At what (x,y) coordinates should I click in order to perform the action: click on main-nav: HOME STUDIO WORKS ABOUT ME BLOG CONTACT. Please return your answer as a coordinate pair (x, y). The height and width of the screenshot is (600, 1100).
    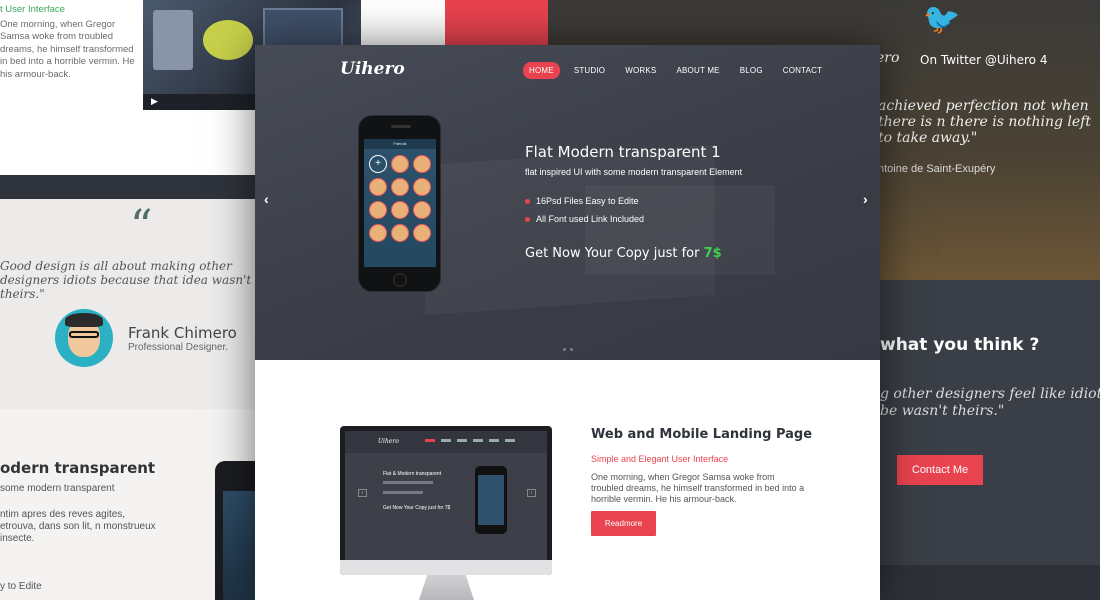
    Looking at the image, I should click on (675, 70).